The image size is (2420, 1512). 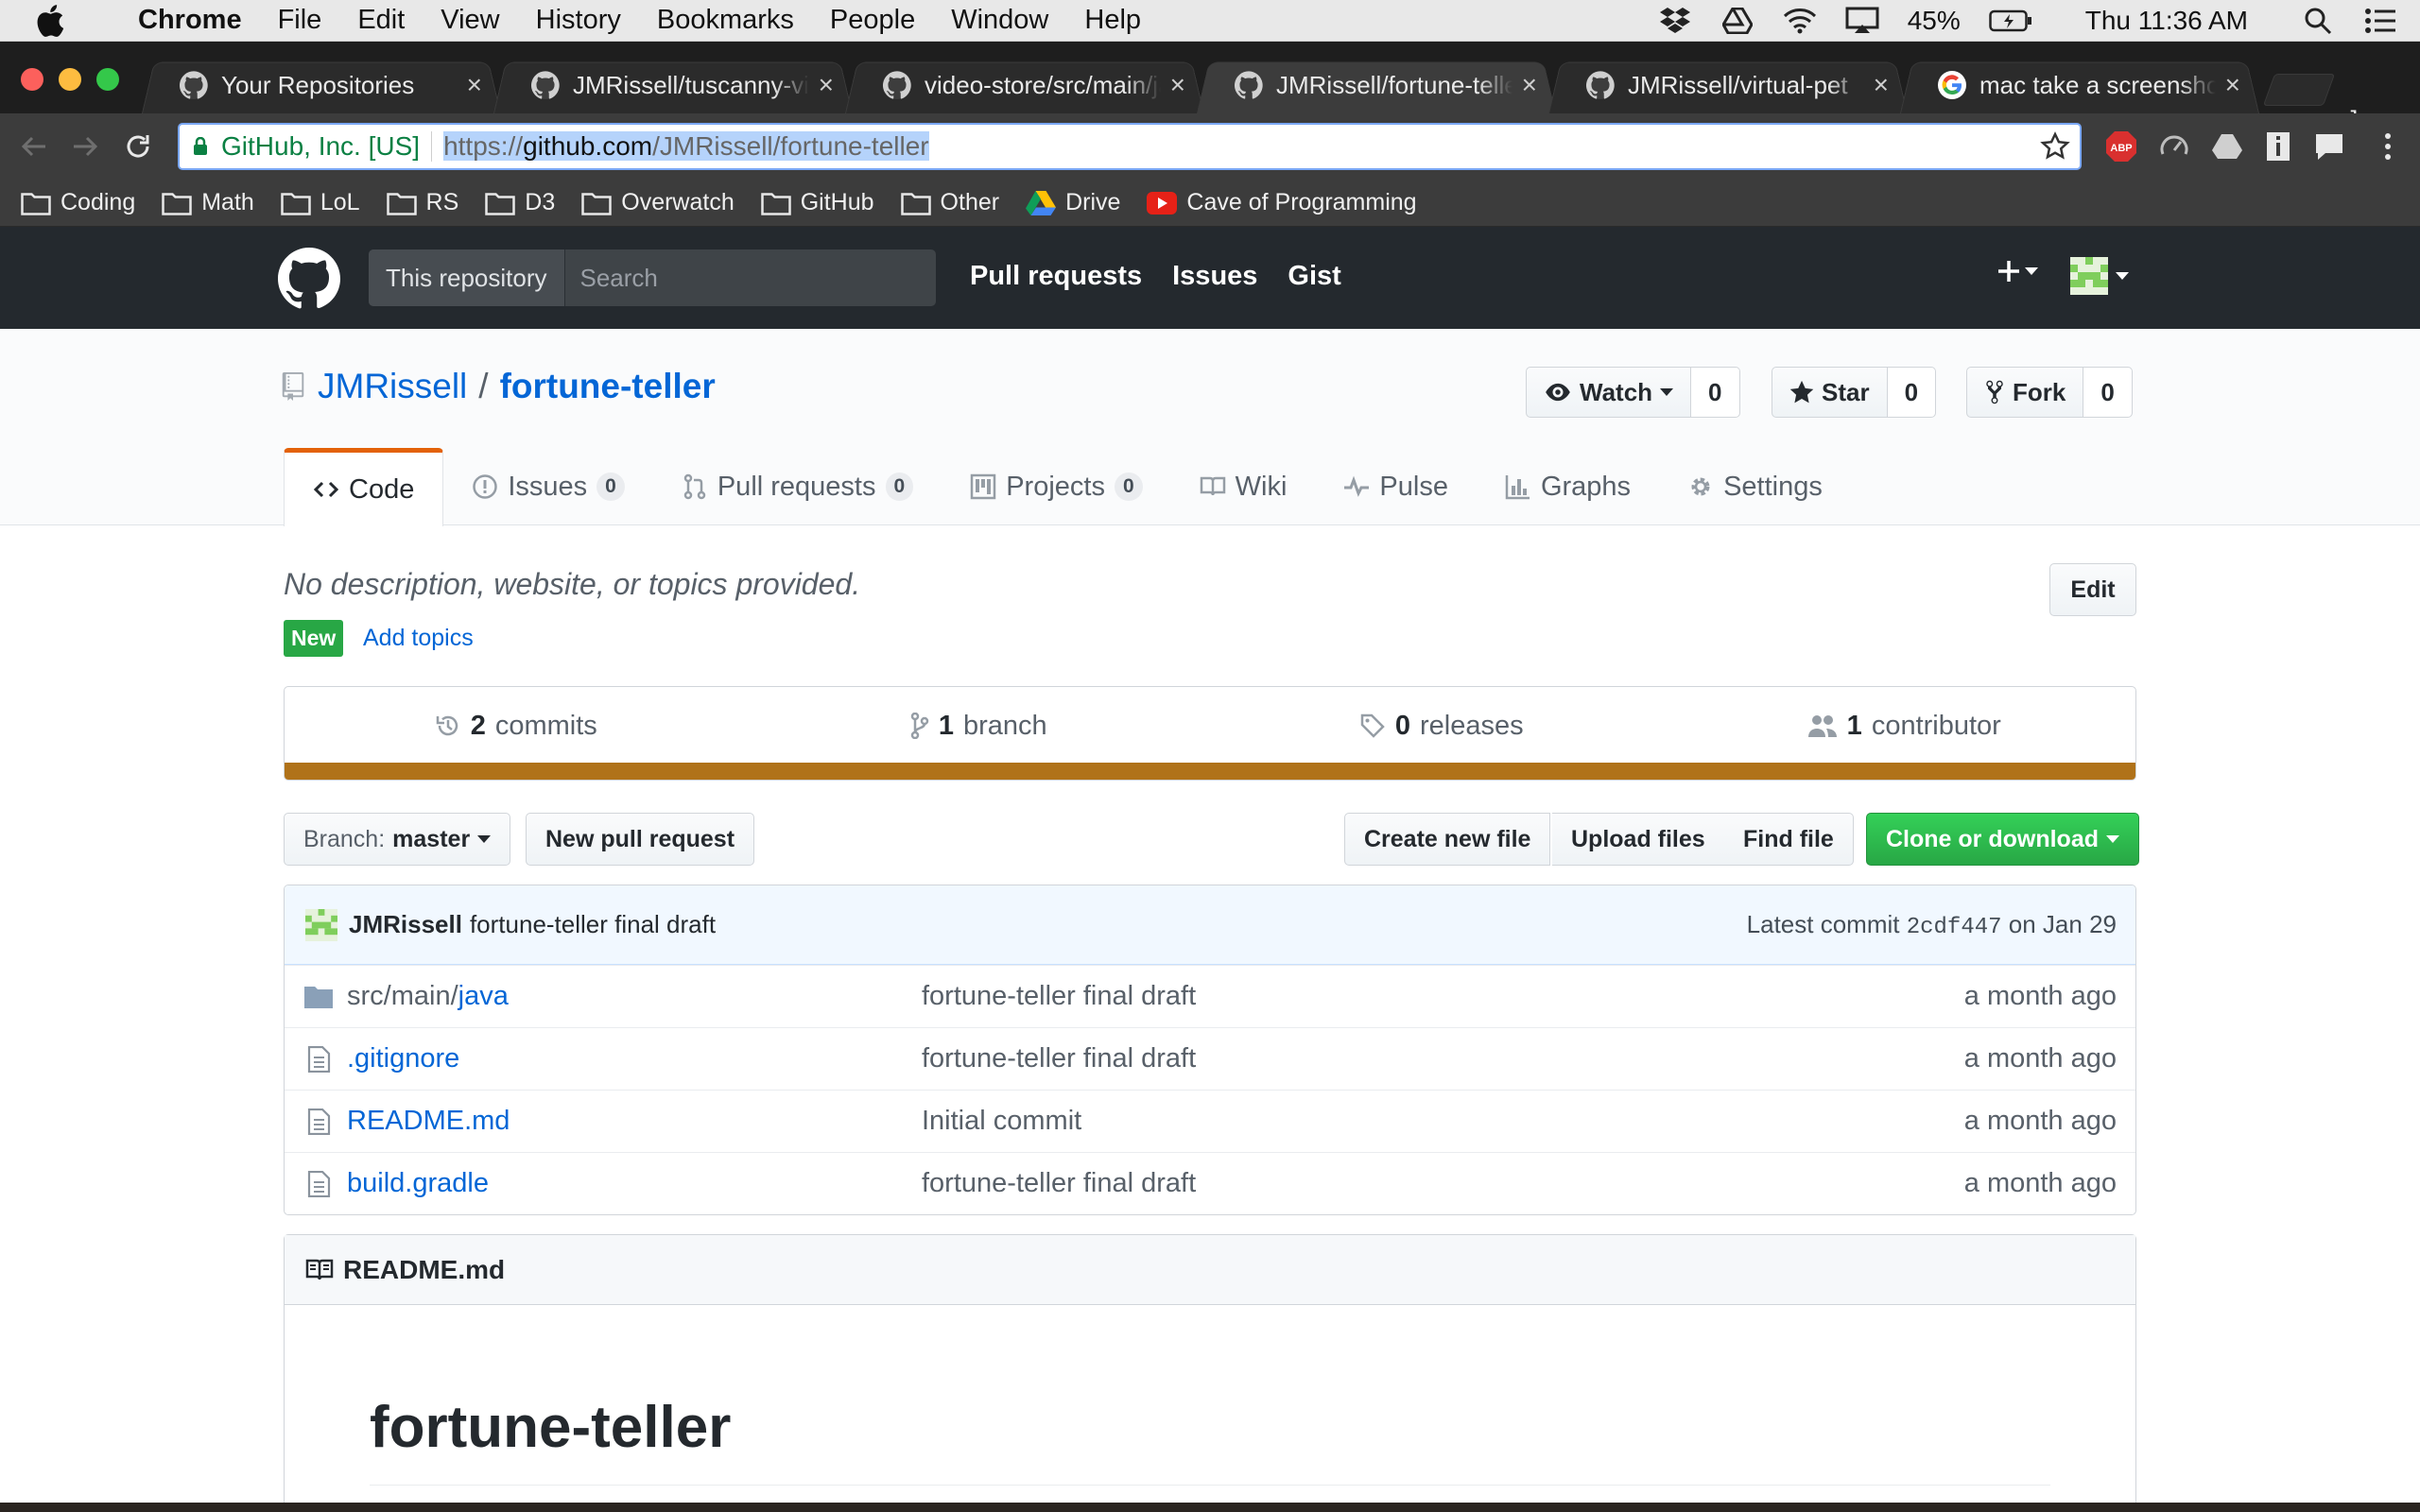 What do you see at coordinates (979, 726) in the screenshot?
I see `branches-link: 1 branch` at bounding box center [979, 726].